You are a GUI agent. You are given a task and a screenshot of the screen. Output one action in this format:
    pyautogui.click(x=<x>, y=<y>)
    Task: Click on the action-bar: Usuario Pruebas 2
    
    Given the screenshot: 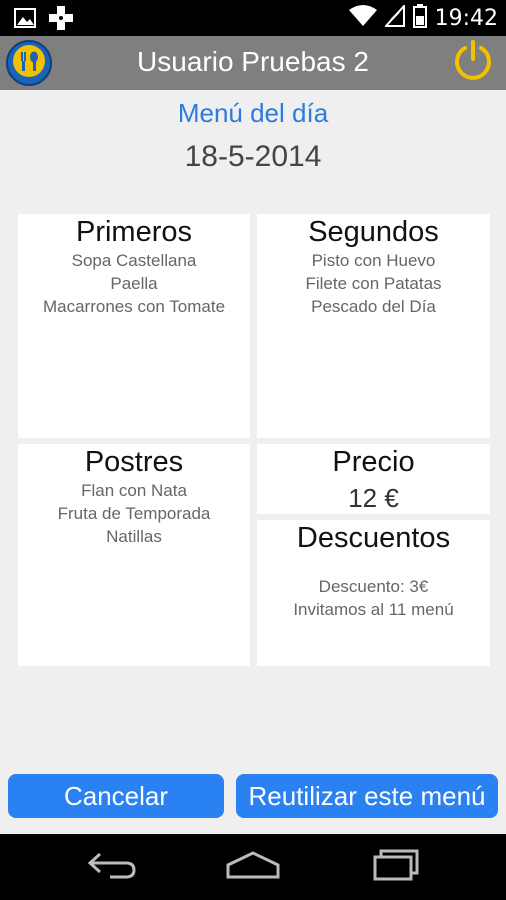 What is the action you would take?
    pyautogui.click(x=253, y=63)
    